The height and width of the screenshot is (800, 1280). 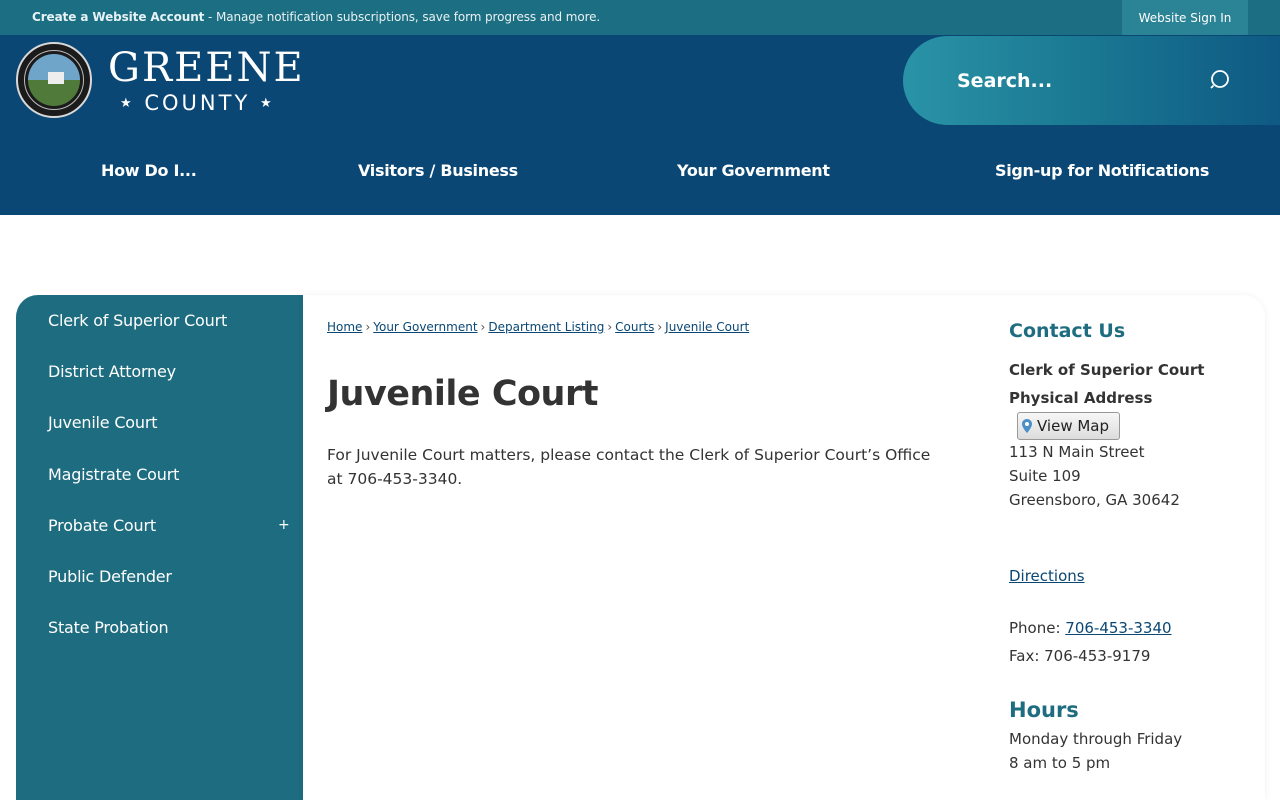 I want to click on hours-heading: Hours, so click(x=1044, y=710).